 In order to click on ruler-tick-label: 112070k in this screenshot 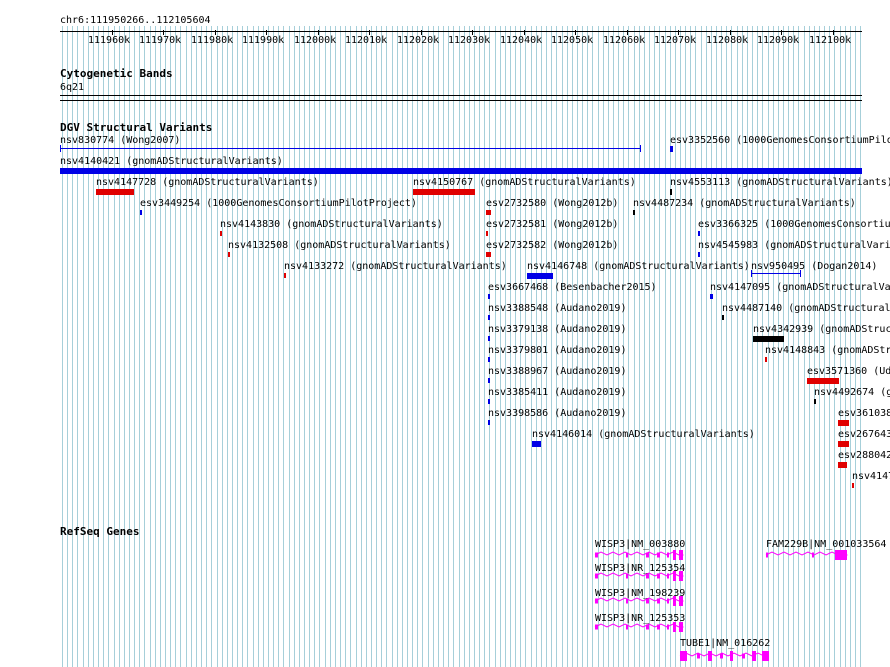, I will do `click(675, 40)`.